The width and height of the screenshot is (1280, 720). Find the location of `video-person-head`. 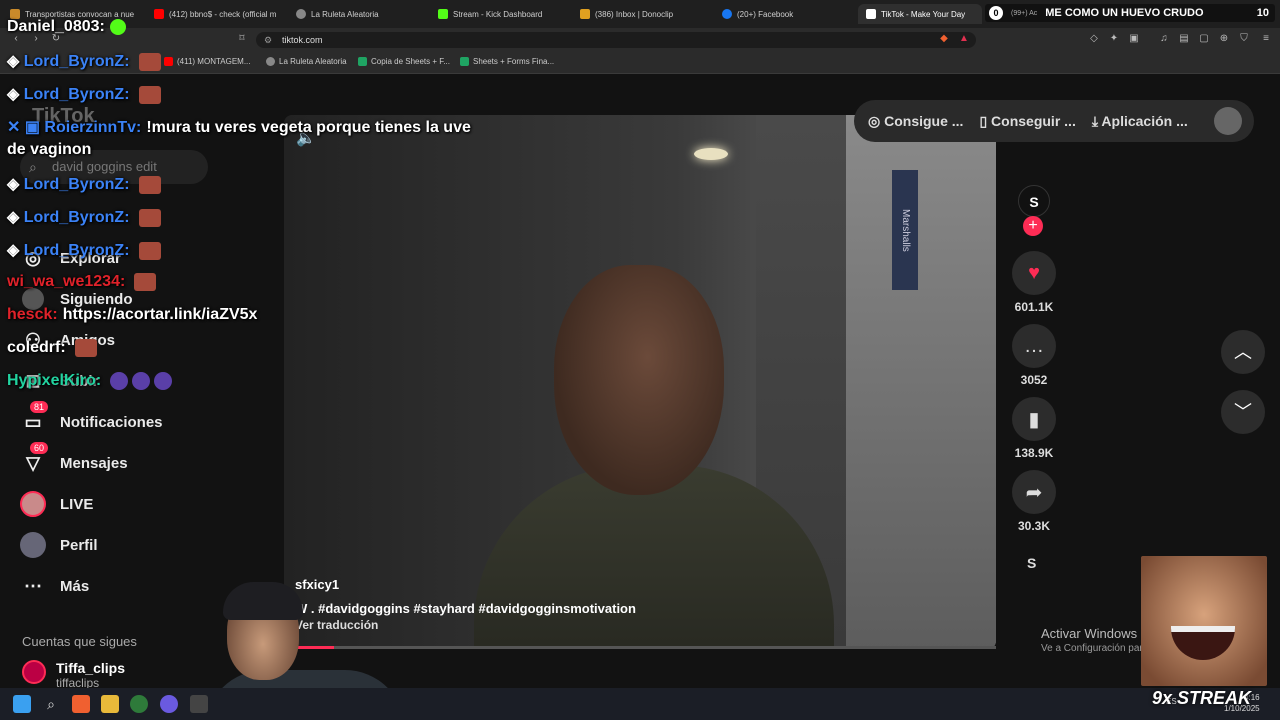

video-person-head is located at coordinates (639, 380).